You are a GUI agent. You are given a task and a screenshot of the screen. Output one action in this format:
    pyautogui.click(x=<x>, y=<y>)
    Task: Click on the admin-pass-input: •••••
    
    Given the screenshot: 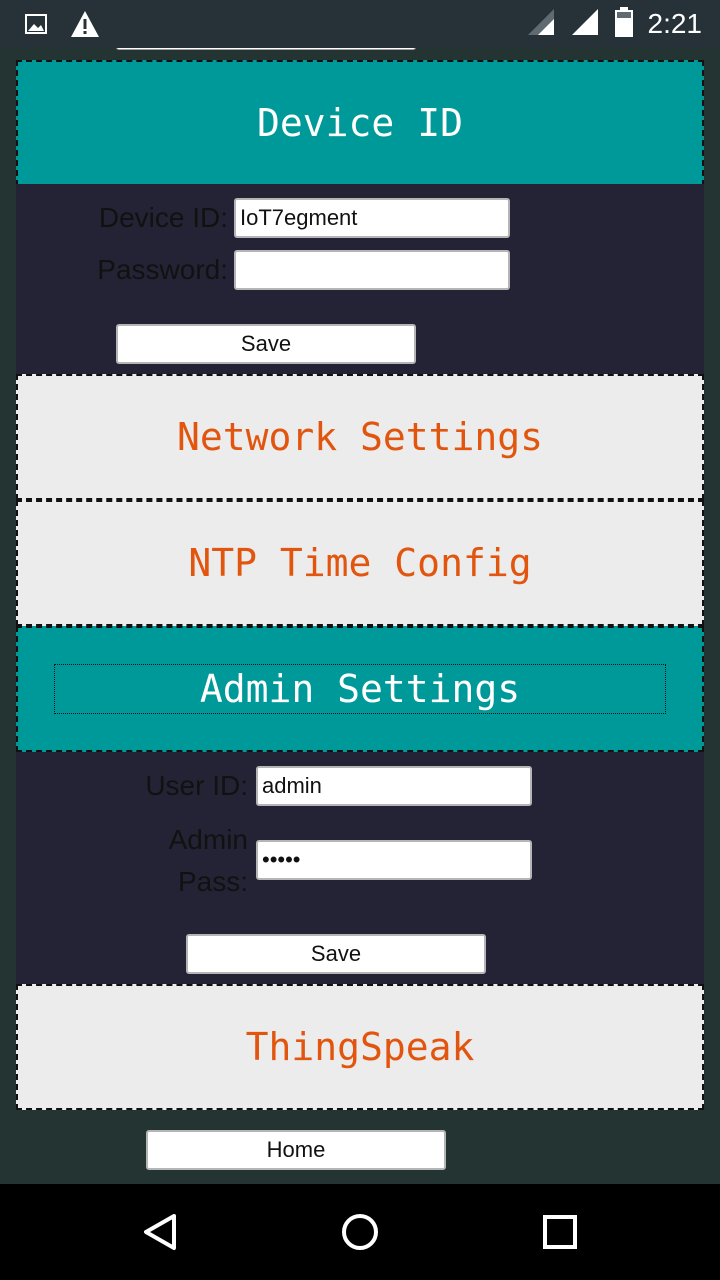 What is the action you would take?
    pyautogui.click(x=394, y=860)
    